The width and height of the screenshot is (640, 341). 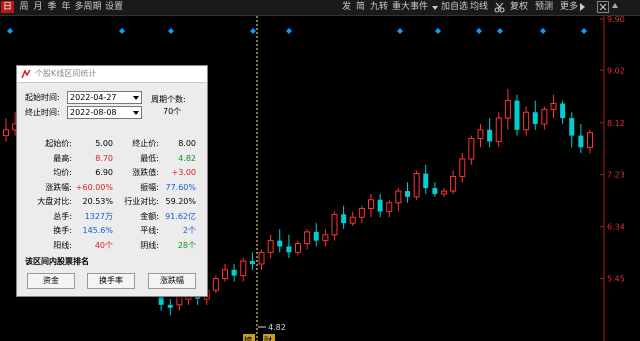 I want to click on close-icon, so click(x=603, y=7).